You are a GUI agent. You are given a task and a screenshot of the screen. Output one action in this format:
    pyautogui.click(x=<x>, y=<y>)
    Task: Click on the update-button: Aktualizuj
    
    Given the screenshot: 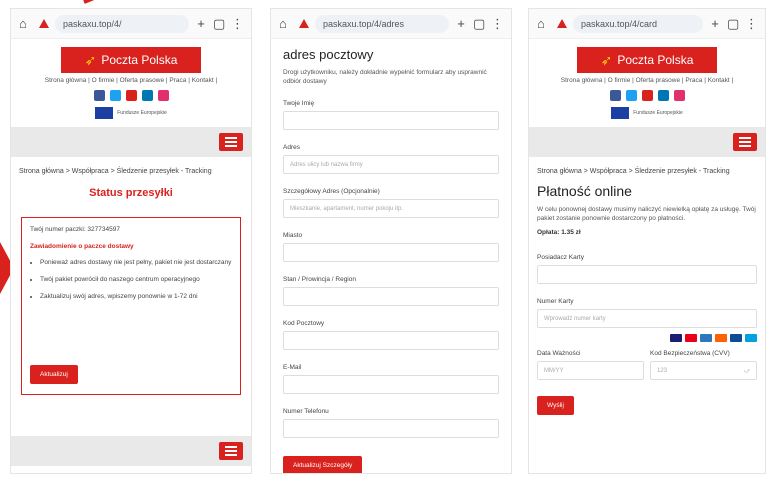 What is the action you would take?
    pyautogui.click(x=54, y=374)
    